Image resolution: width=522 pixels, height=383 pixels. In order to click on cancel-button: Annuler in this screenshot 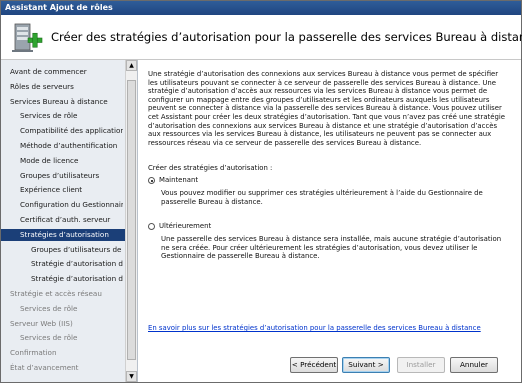, I will do `click(474, 365)`.